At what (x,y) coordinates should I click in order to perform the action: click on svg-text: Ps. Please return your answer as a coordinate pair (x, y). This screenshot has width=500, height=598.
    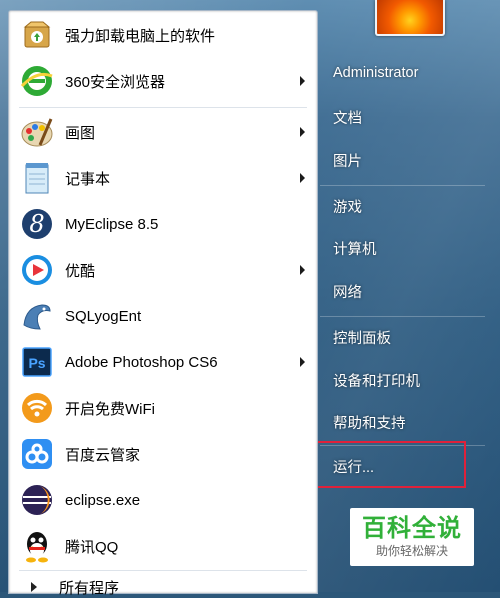
    Looking at the image, I should click on (36, 363).